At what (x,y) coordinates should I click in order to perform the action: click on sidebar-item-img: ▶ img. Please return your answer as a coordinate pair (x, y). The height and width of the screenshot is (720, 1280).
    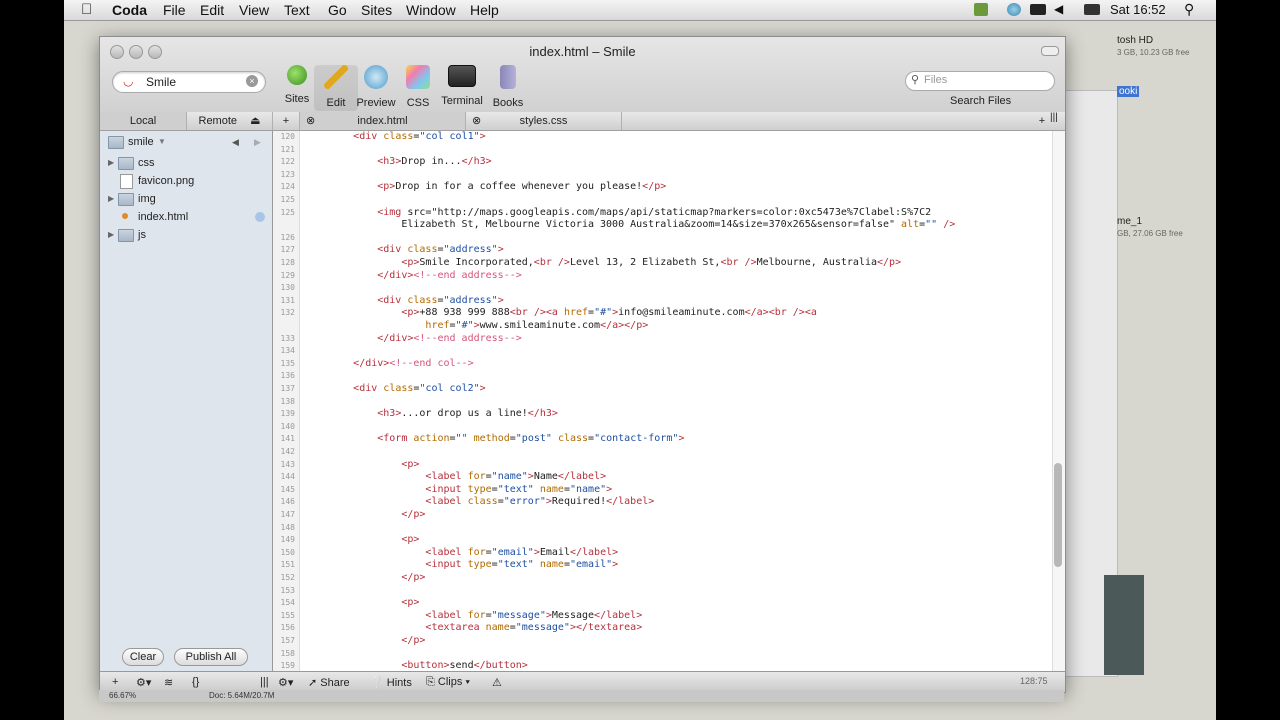
    Looking at the image, I should click on (186, 199).